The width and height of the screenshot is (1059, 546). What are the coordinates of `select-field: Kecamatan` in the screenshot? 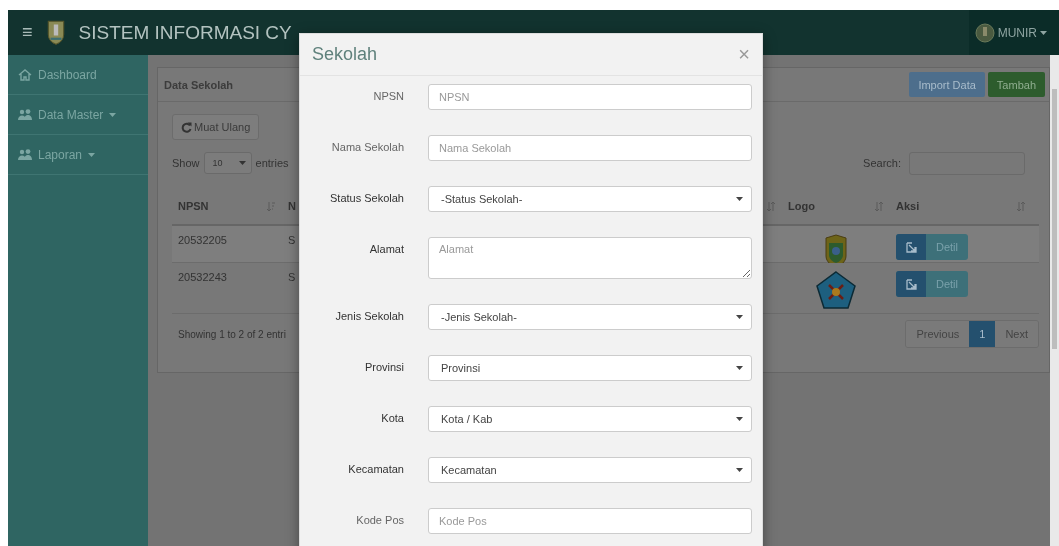 It's located at (590, 470).